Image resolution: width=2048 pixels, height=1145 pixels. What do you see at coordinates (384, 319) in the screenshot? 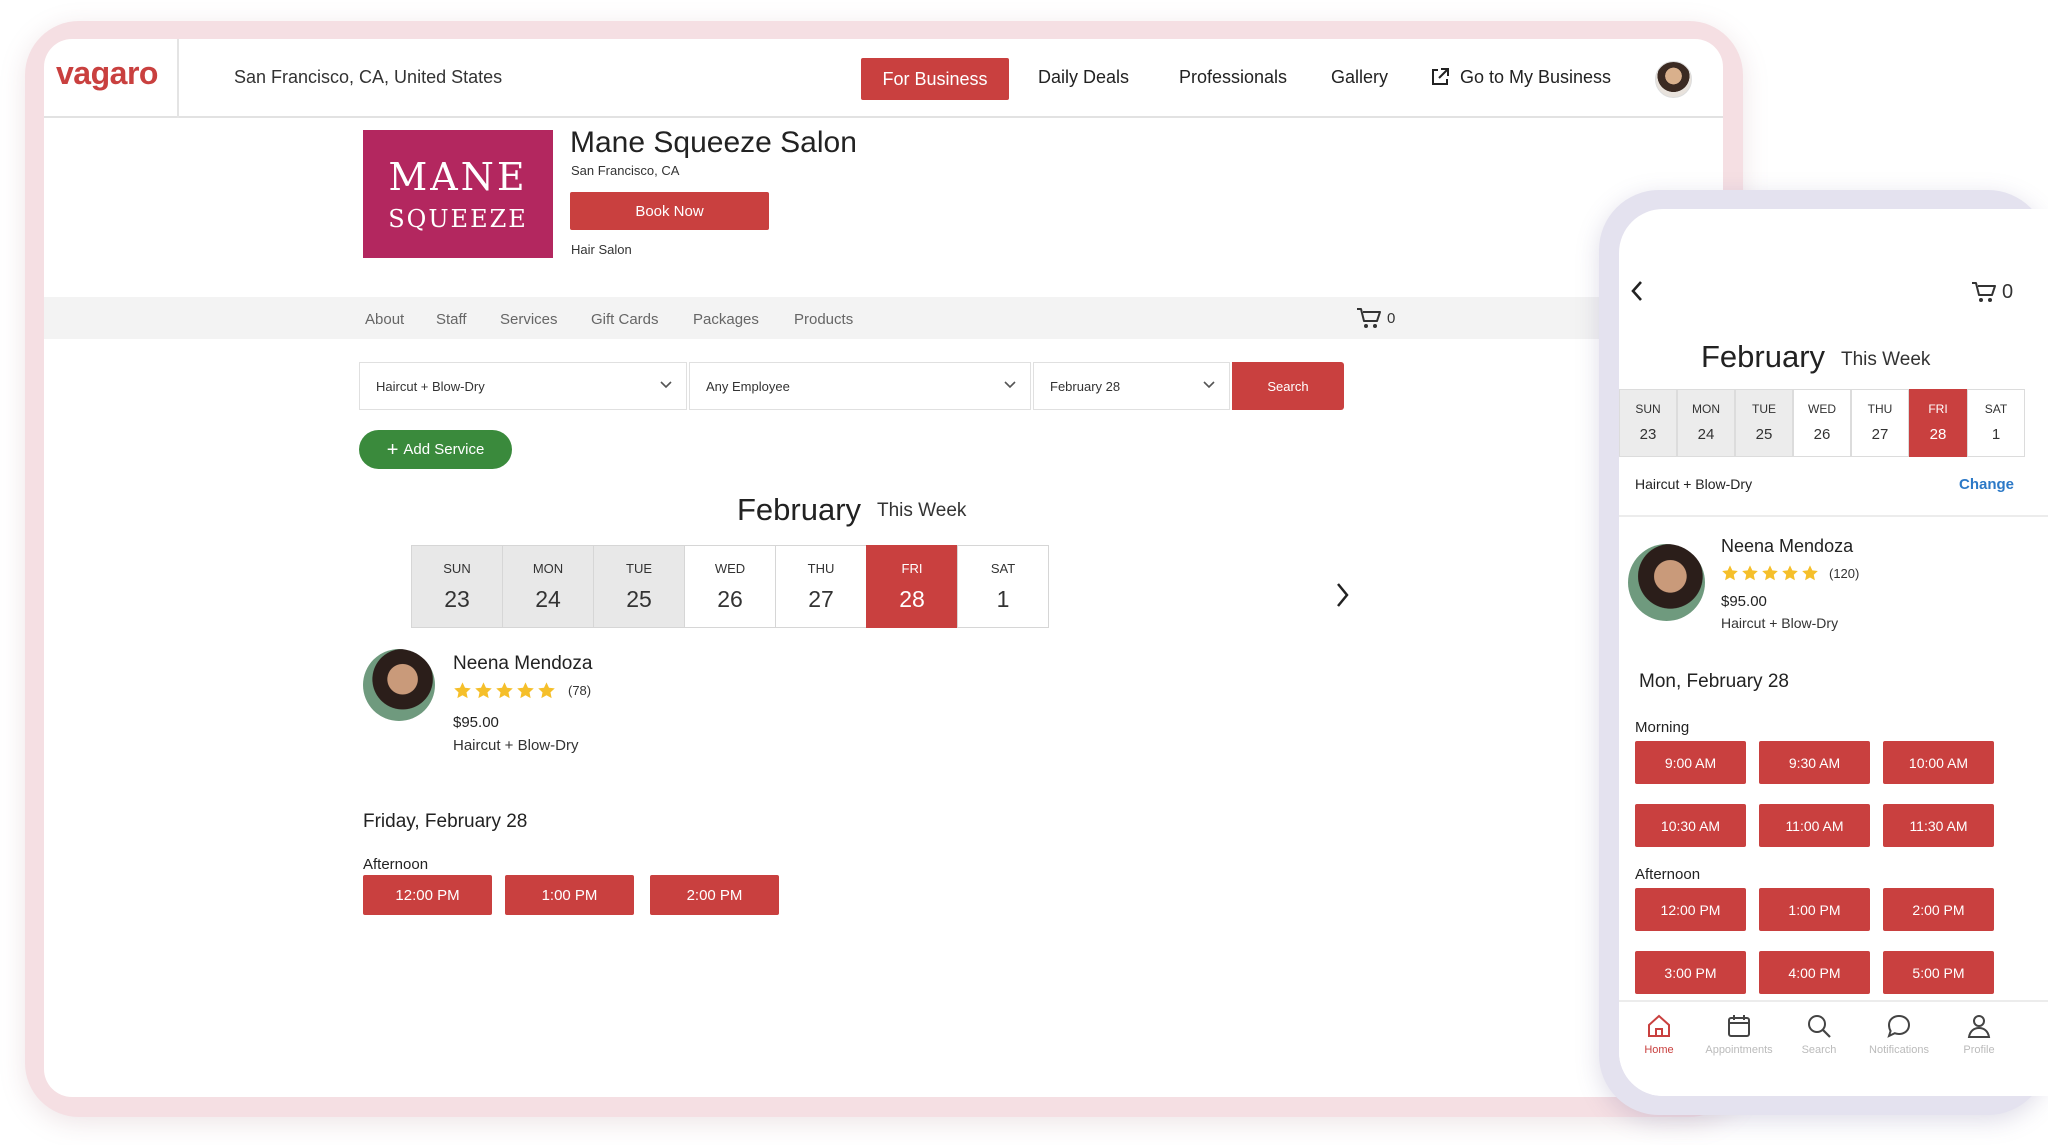
I see `subnav-about: About` at bounding box center [384, 319].